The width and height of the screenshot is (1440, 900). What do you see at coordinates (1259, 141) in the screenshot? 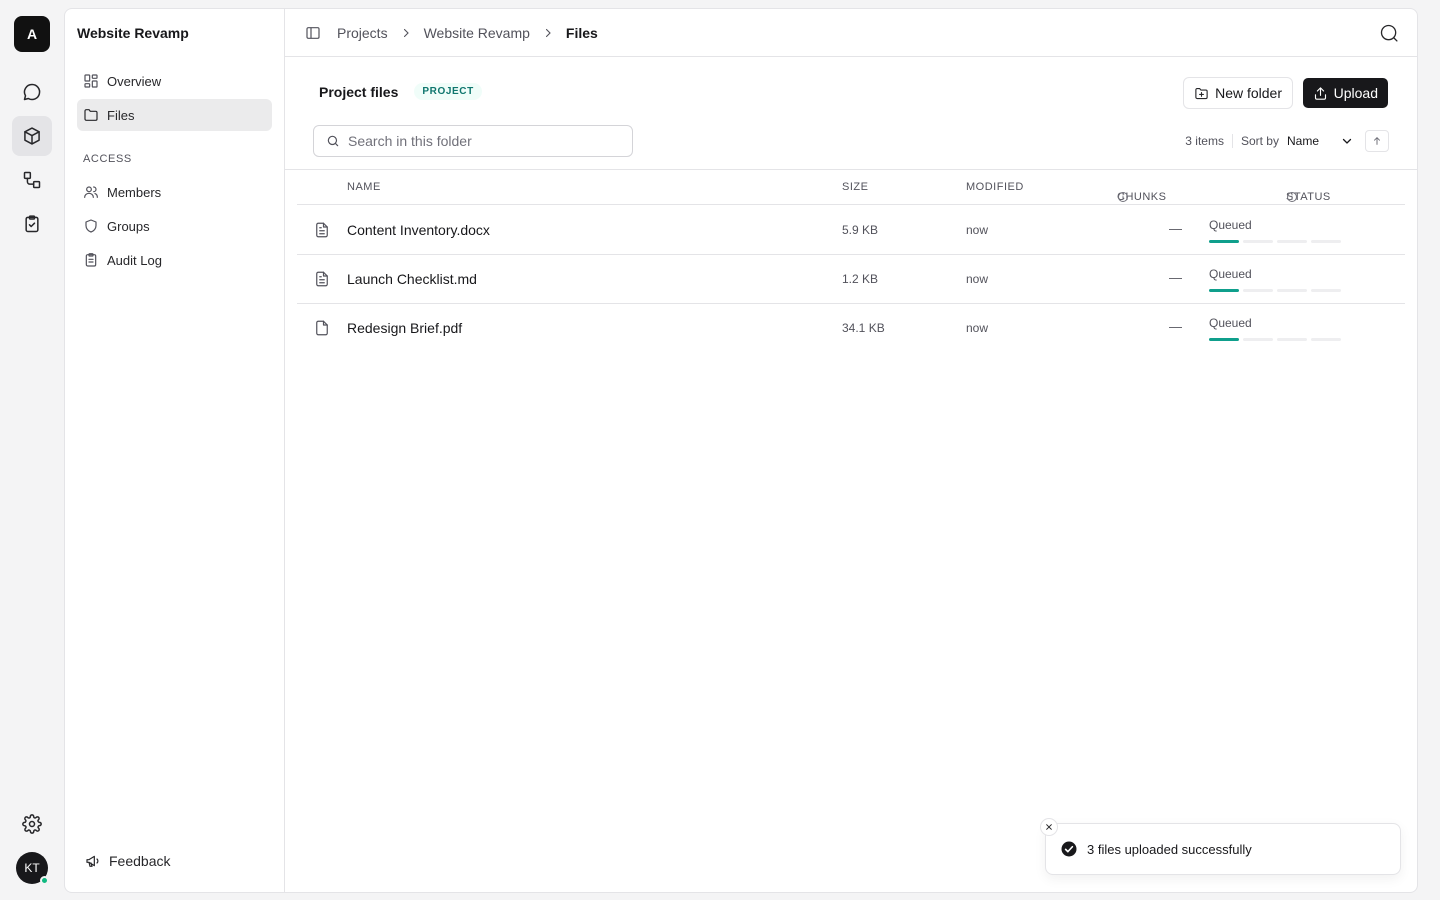
I see `sort-label: Sort by` at bounding box center [1259, 141].